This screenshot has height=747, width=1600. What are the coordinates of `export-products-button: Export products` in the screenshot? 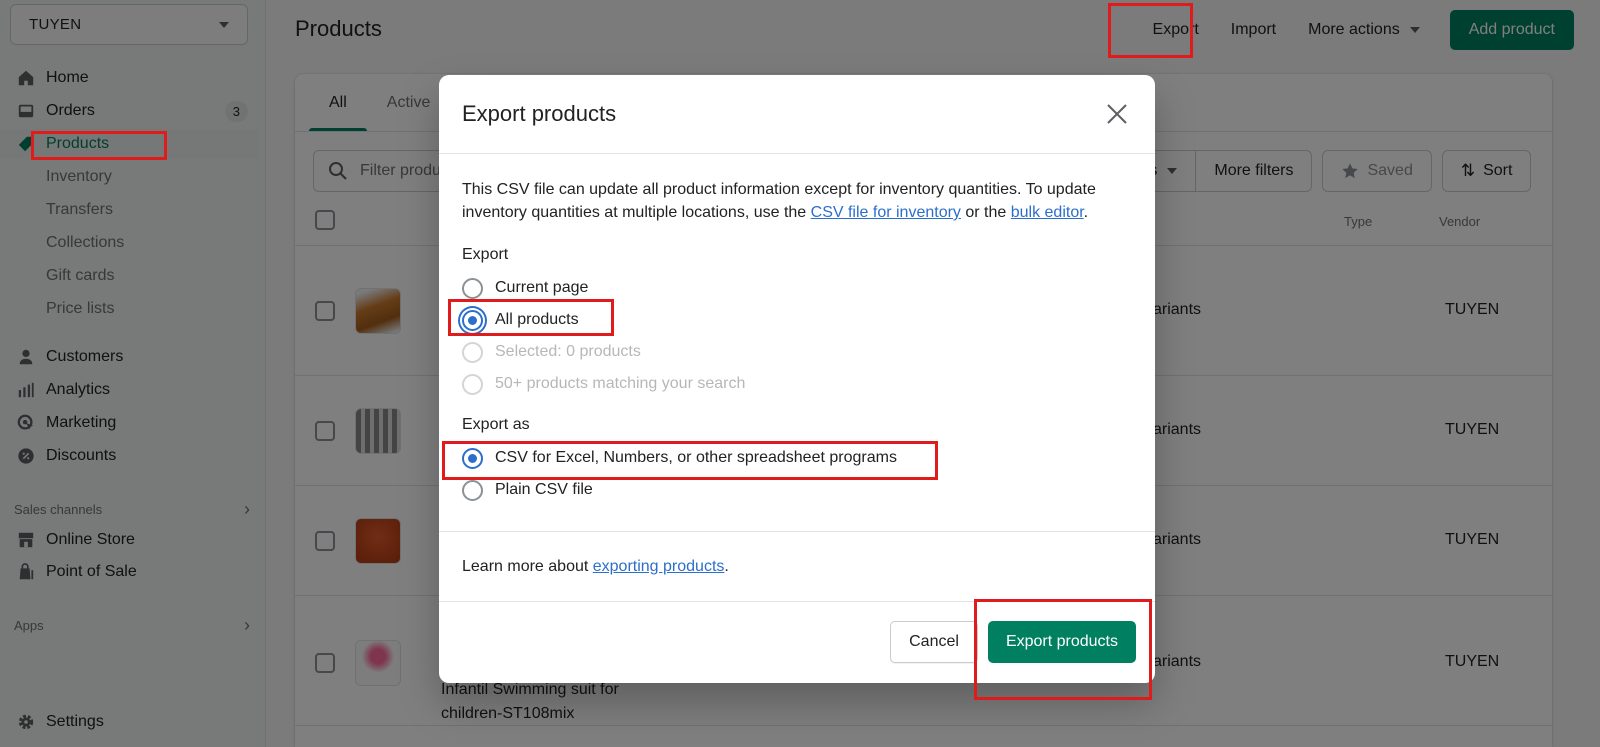 It's located at (1061, 642).